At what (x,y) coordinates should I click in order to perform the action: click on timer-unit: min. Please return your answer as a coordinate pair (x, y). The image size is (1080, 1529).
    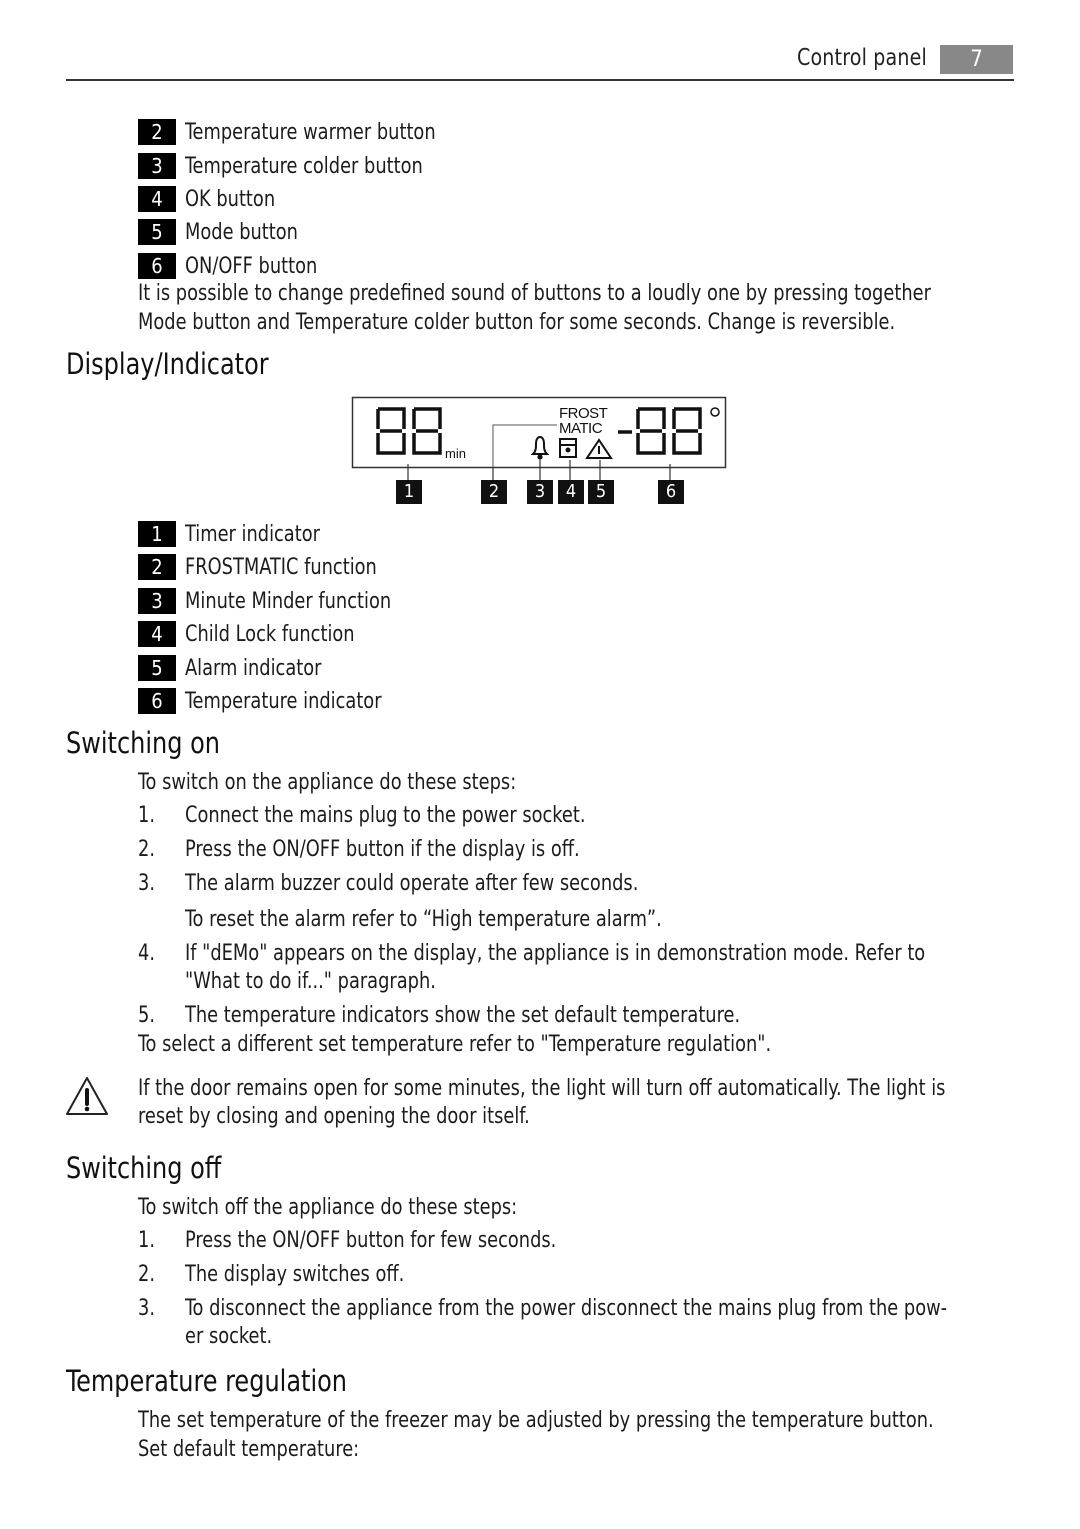
    Looking at the image, I should click on (455, 453).